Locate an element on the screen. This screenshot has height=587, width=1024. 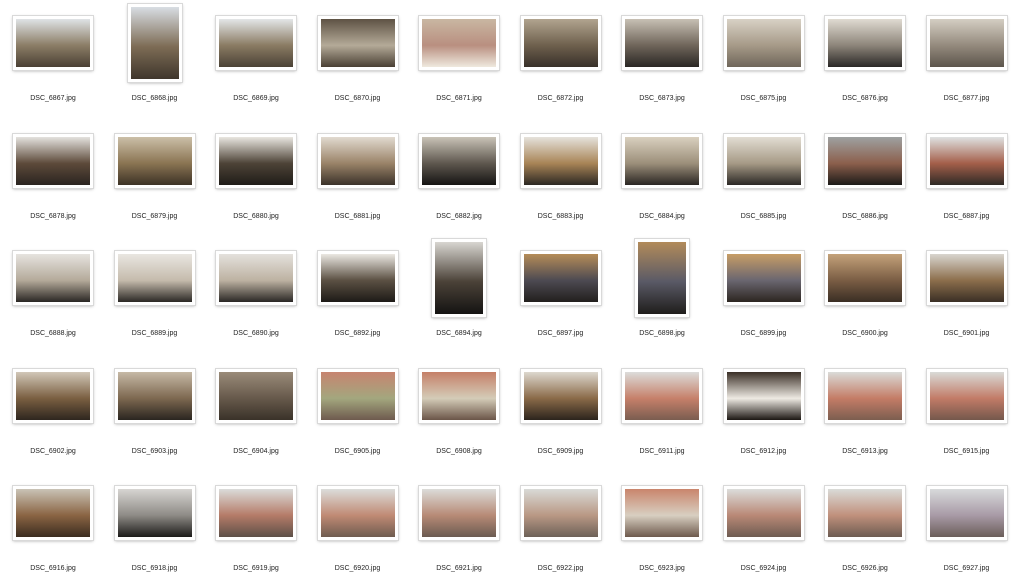
file-name-label: DSC_6868.jpg is located at coordinates (155, 98).